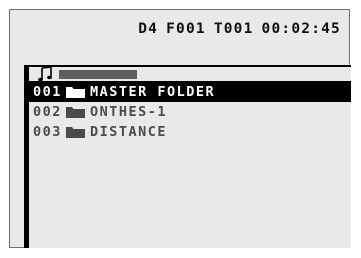 The image size is (361, 258). I want to click on folder-row-onthes-1: 002 ONTHES-1, so click(190, 112).